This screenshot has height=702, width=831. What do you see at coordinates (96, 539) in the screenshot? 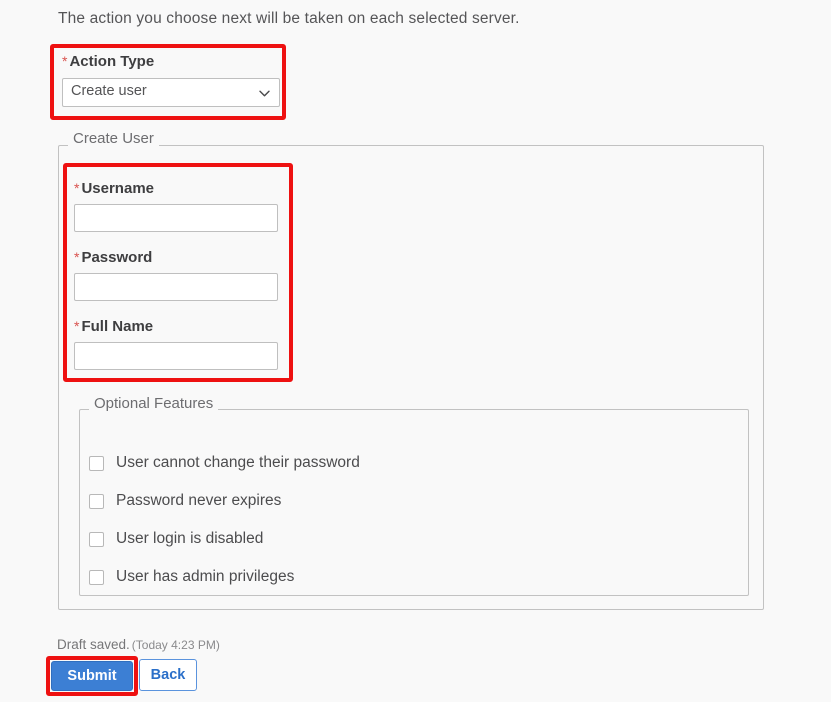
I see `checkbox-login-disabled` at bounding box center [96, 539].